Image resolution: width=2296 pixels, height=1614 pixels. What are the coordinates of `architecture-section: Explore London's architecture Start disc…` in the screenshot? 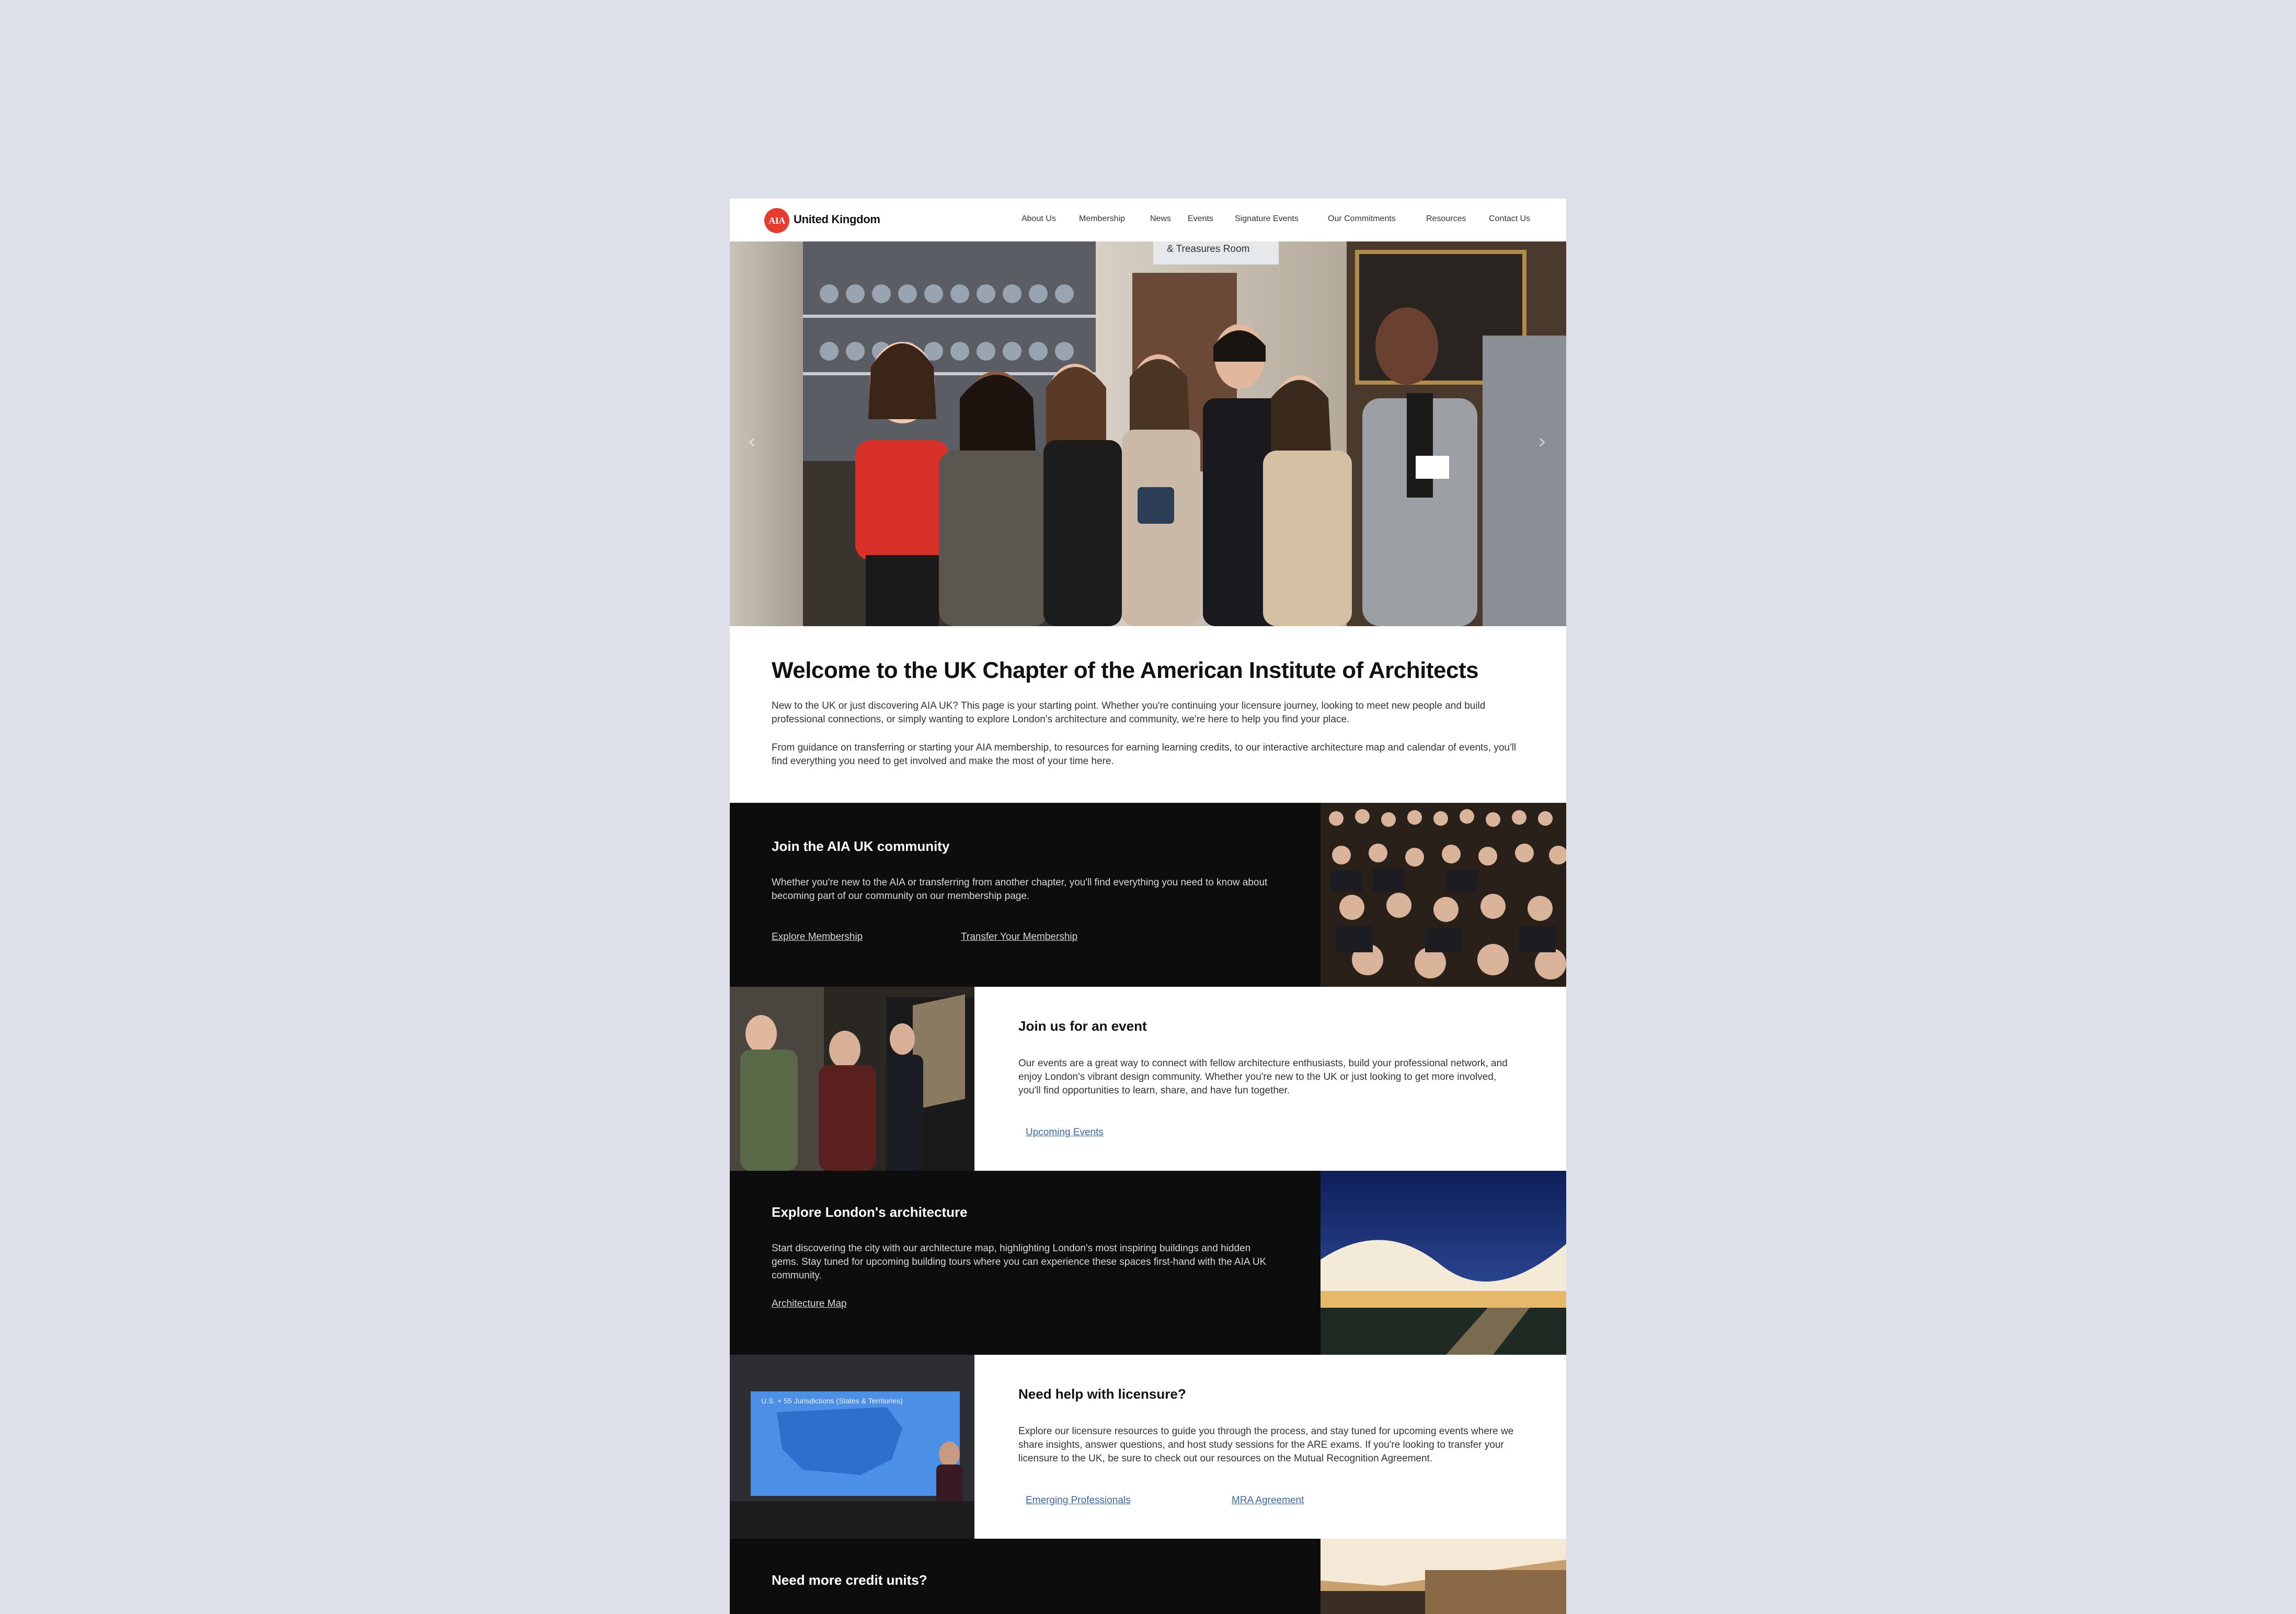 It's located at (1148, 1263).